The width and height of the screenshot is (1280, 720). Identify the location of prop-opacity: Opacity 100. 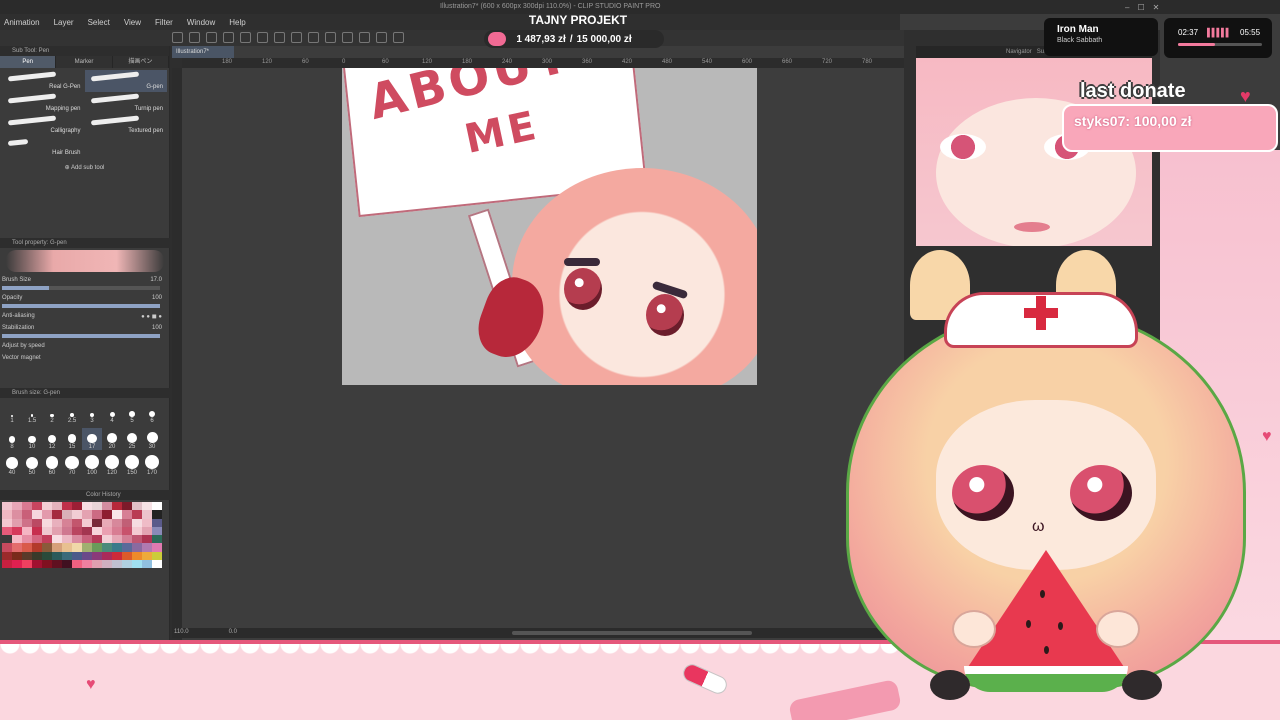
(85, 298).